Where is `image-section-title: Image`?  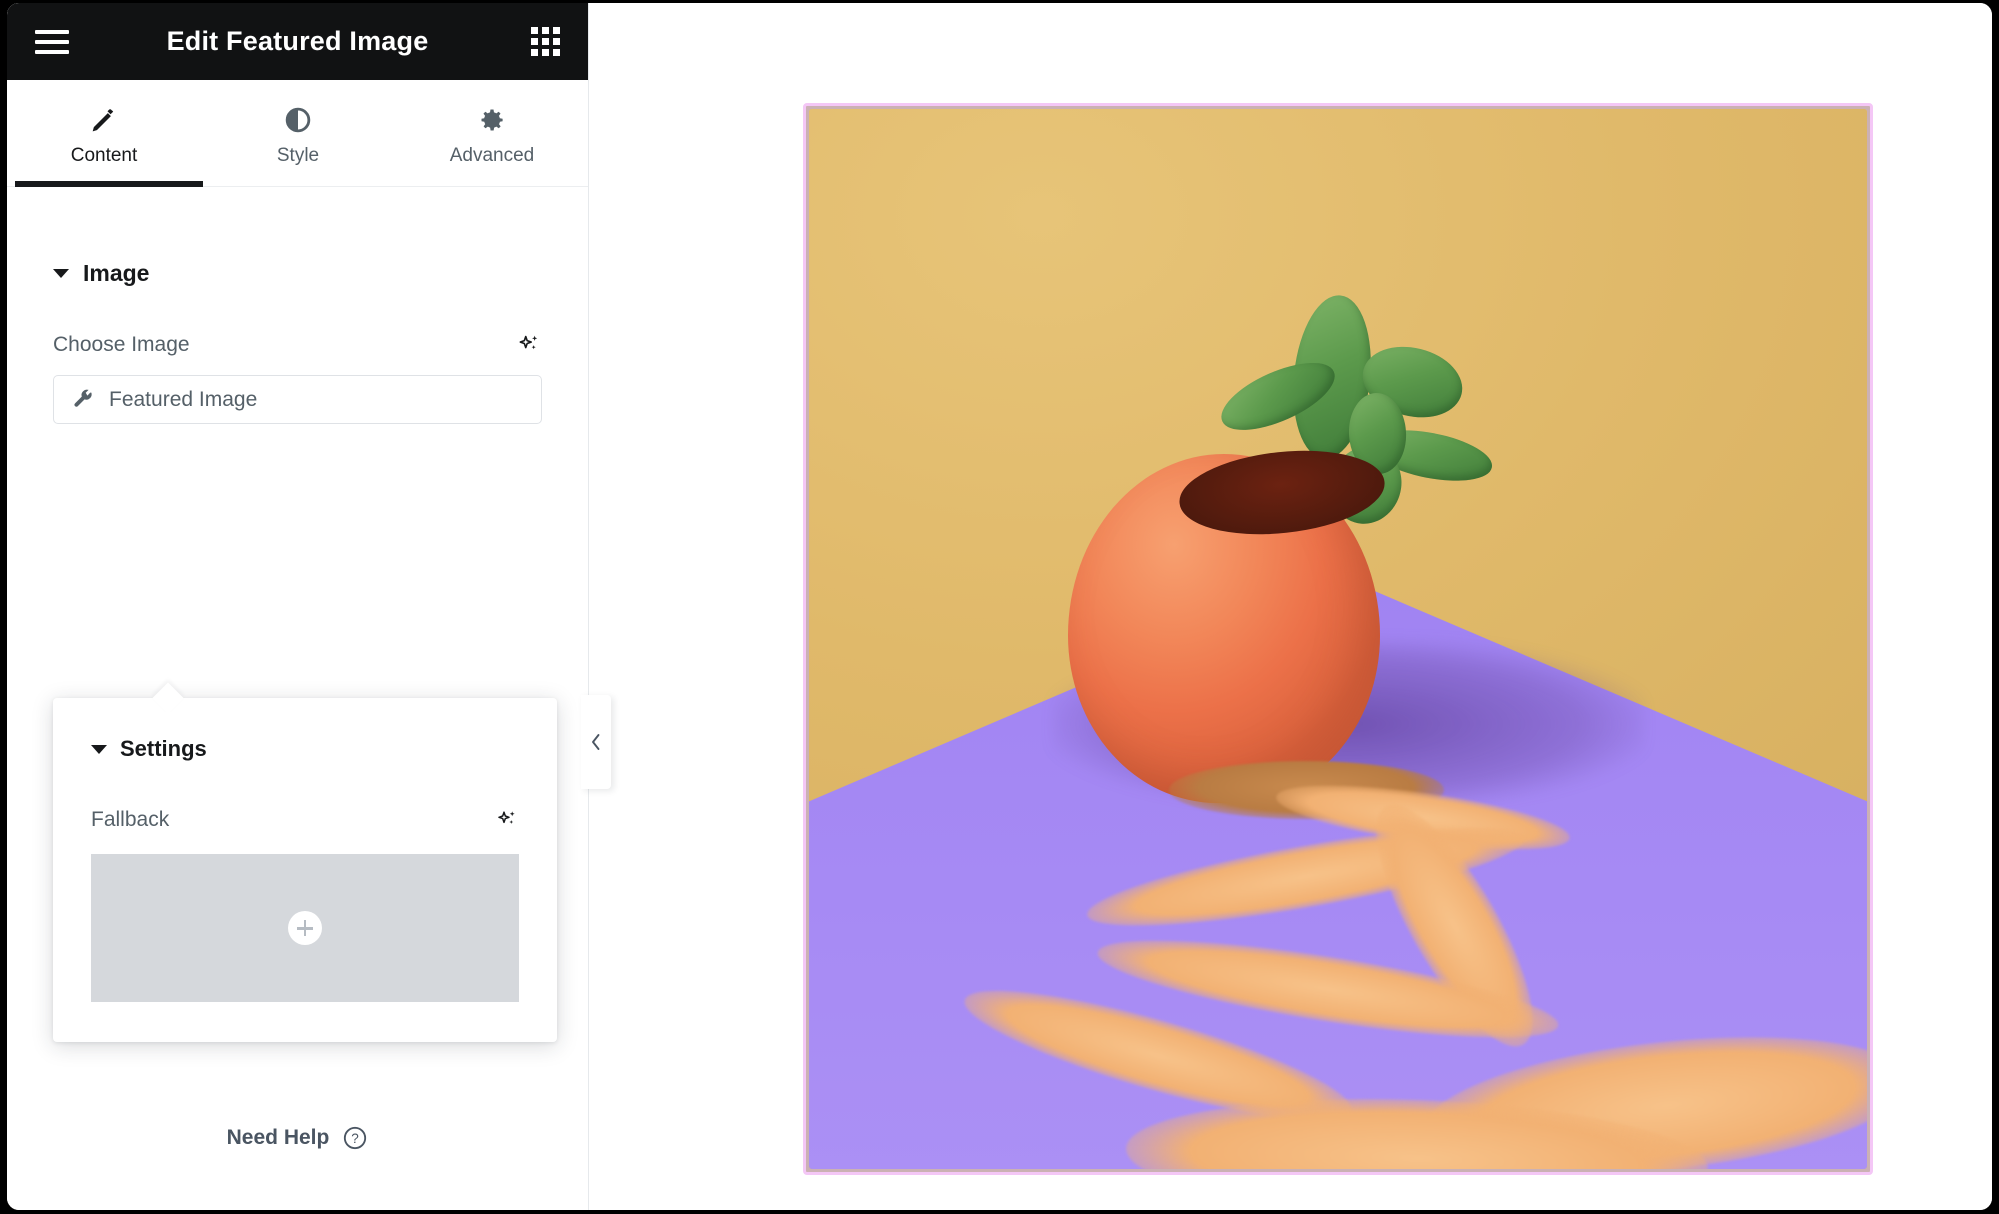
image-section-title: Image is located at coordinates (116, 273).